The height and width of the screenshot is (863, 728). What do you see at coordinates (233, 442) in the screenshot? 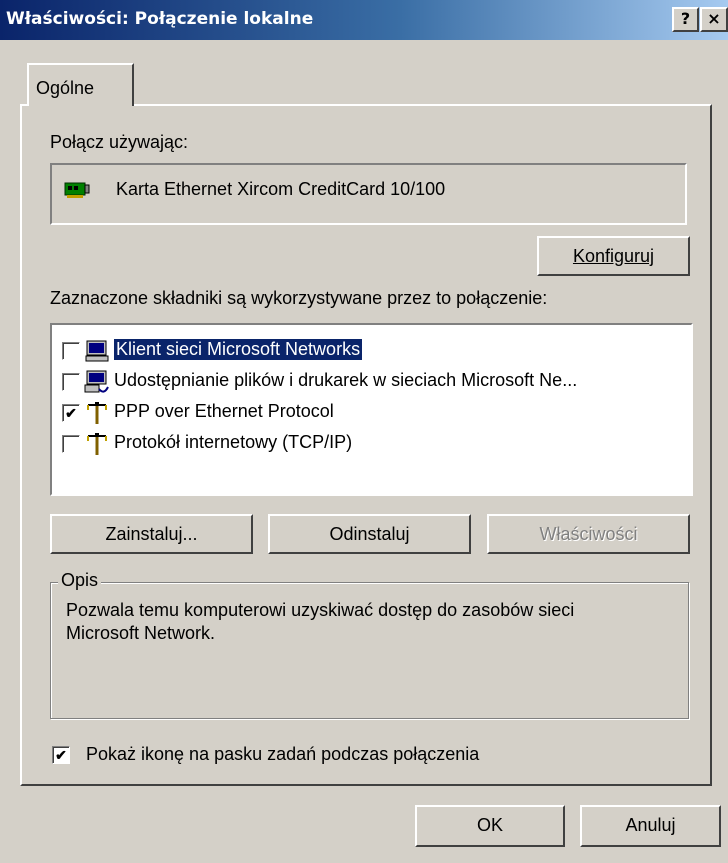
I see `component-label: Protokół internetowy (TCP/IP)` at bounding box center [233, 442].